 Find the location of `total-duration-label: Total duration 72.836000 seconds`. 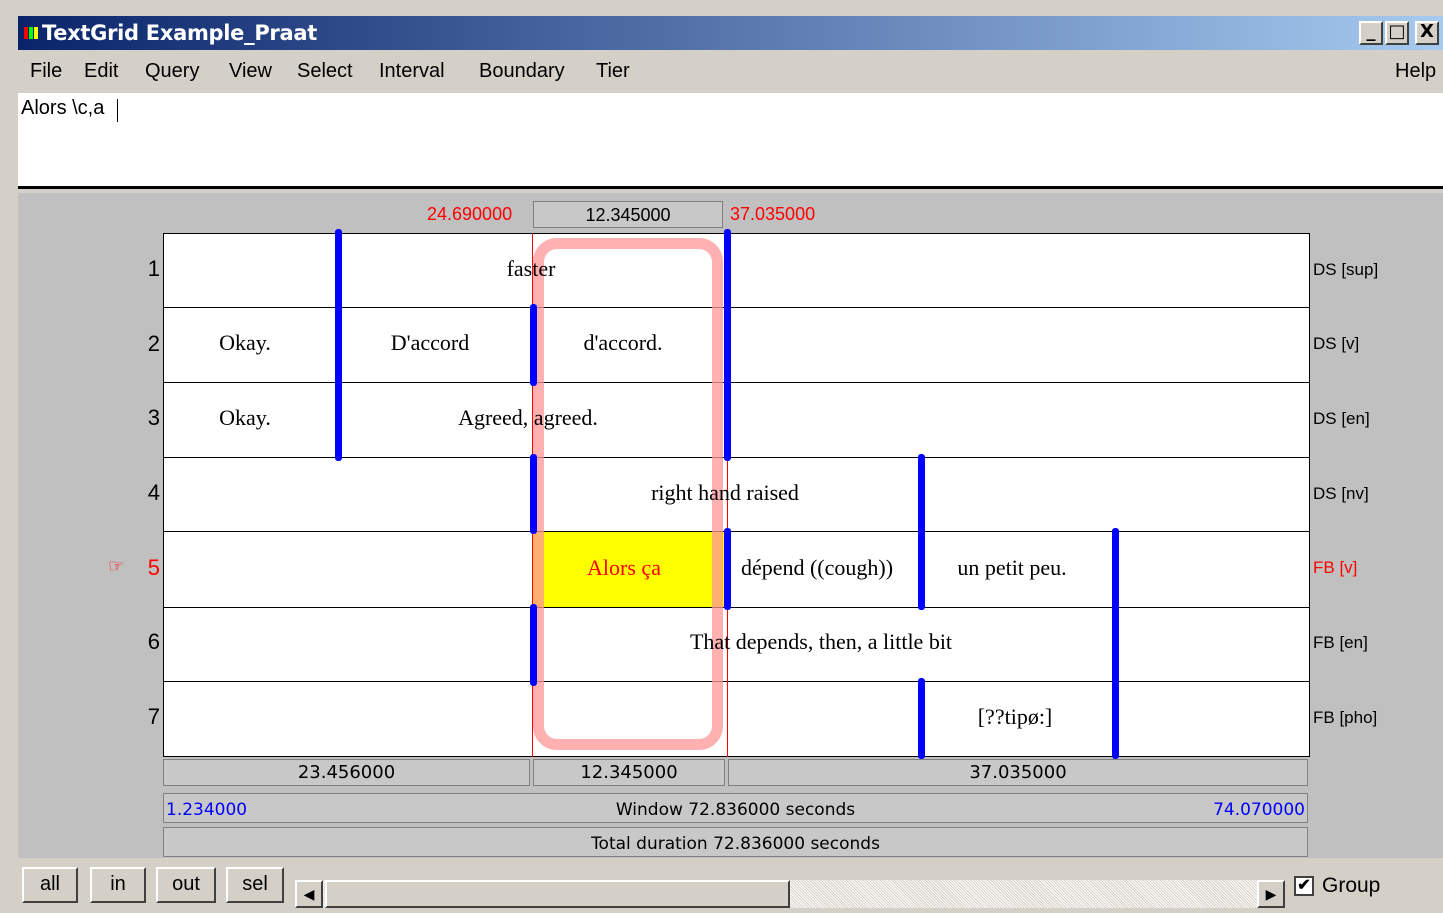

total-duration-label: Total duration 72.836000 seconds is located at coordinates (735, 844).